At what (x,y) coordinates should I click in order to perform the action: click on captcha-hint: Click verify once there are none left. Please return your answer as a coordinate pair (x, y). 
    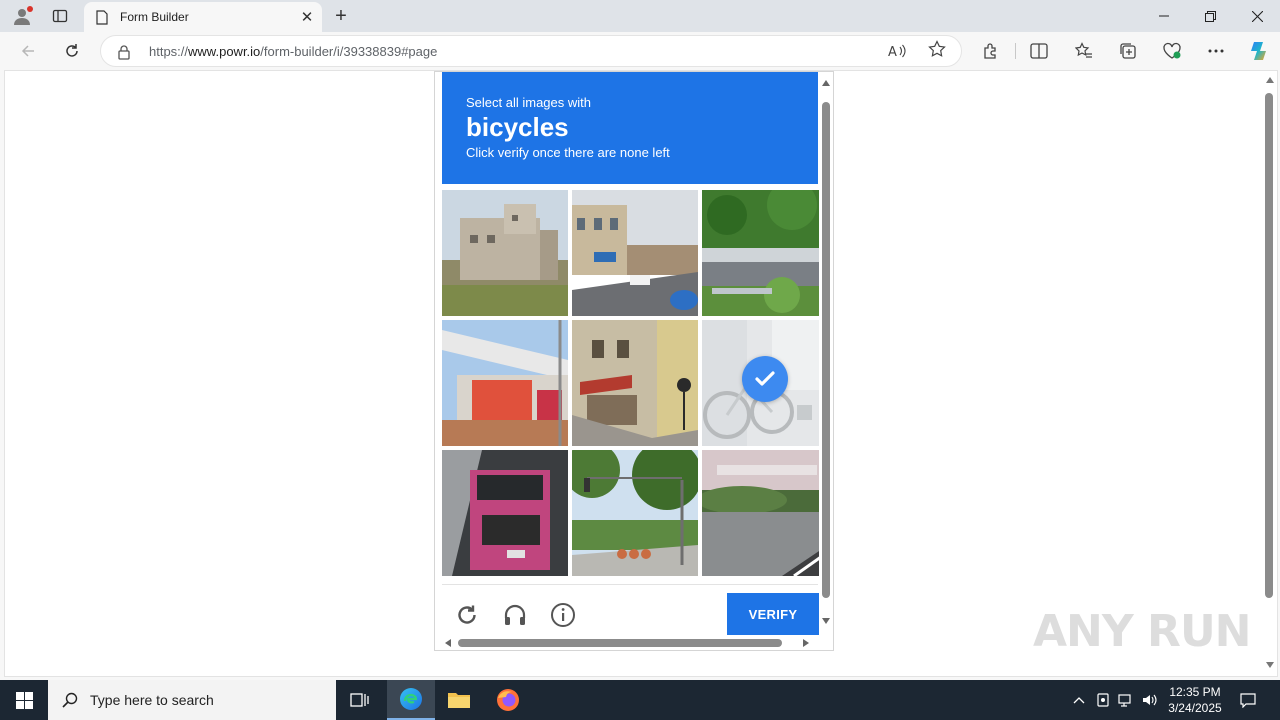
    Looking at the image, I should click on (568, 152).